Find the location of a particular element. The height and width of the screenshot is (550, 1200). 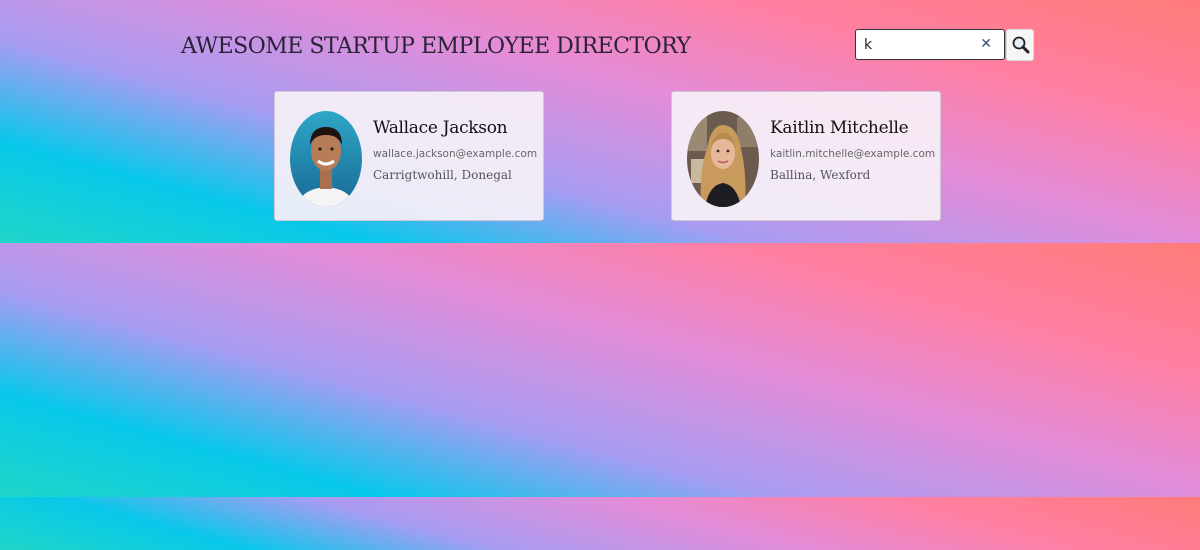

employee-email: kaitlin.mitchelle@example.com is located at coordinates (853, 154).